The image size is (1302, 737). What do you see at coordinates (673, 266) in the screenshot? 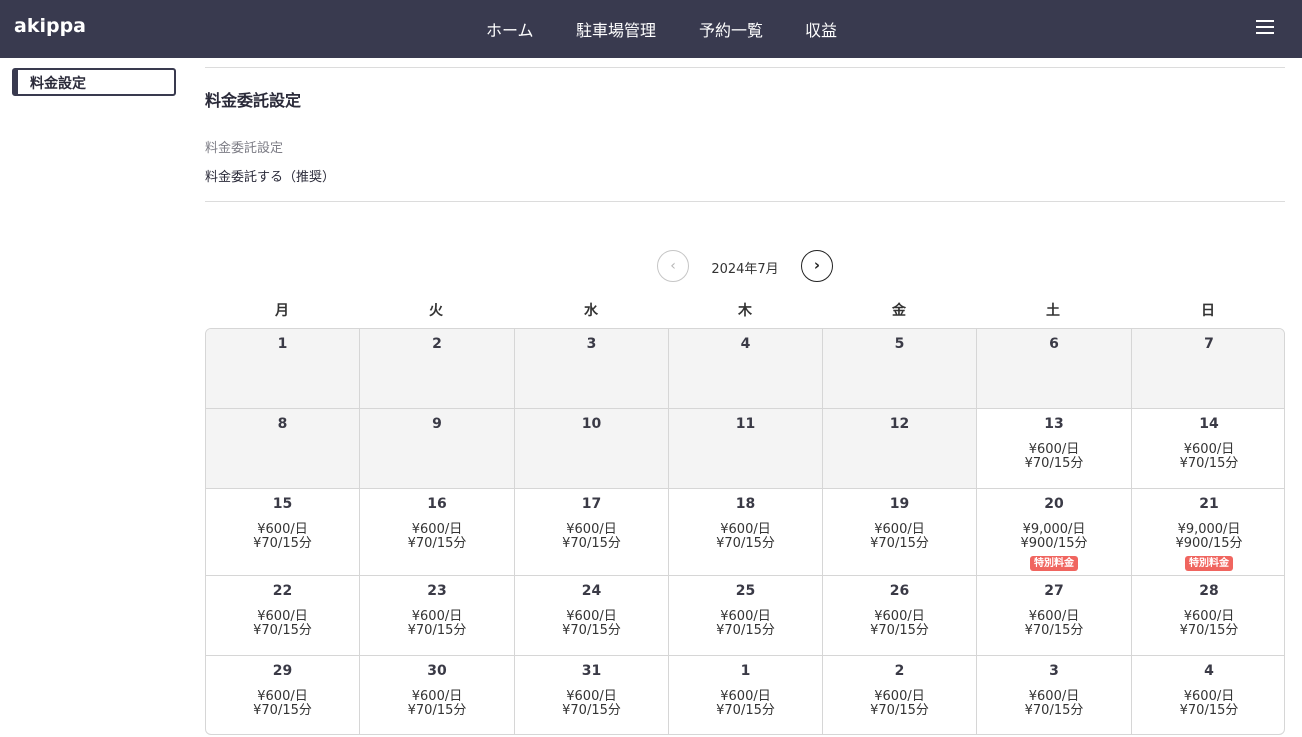
I see `chevron-left-icon: ‹` at bounding box center [673, 266].